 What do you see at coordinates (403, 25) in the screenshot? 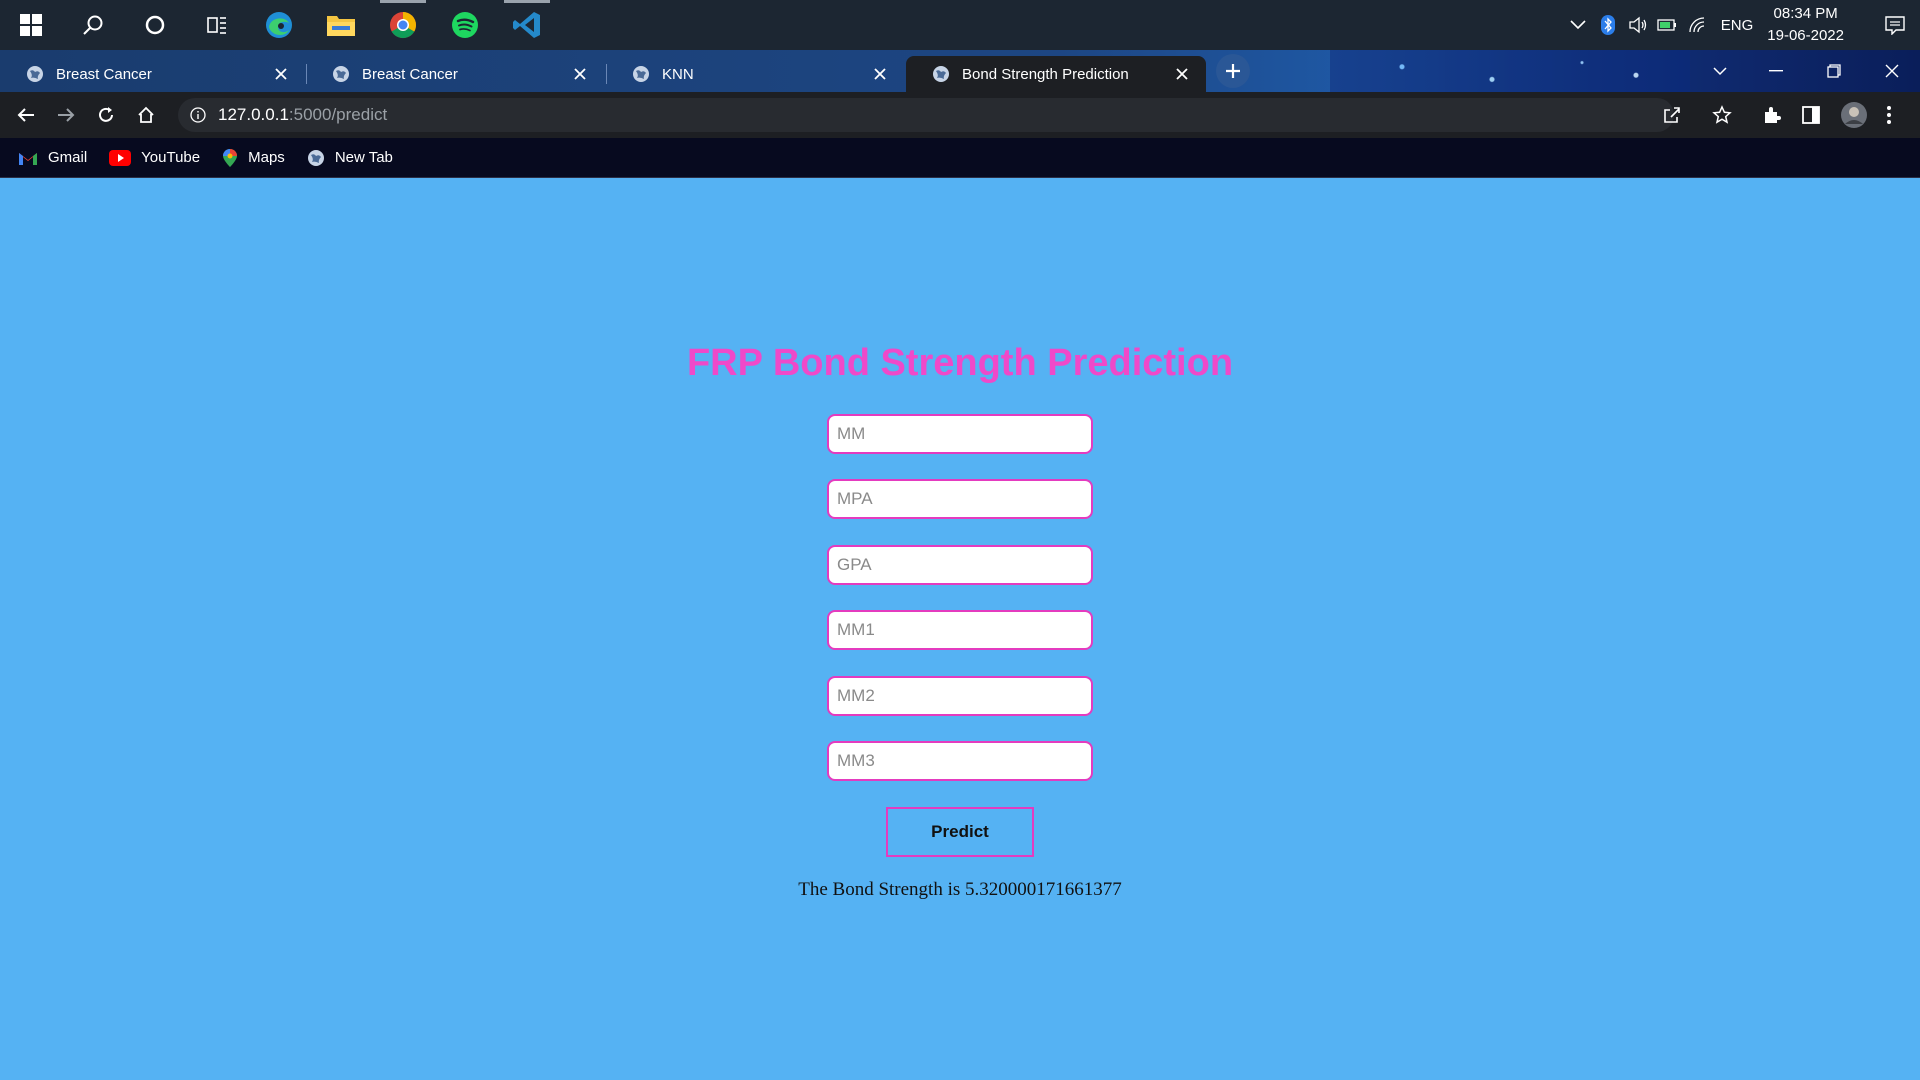
I see `chrome-icon` at bounding box center [403, 25].